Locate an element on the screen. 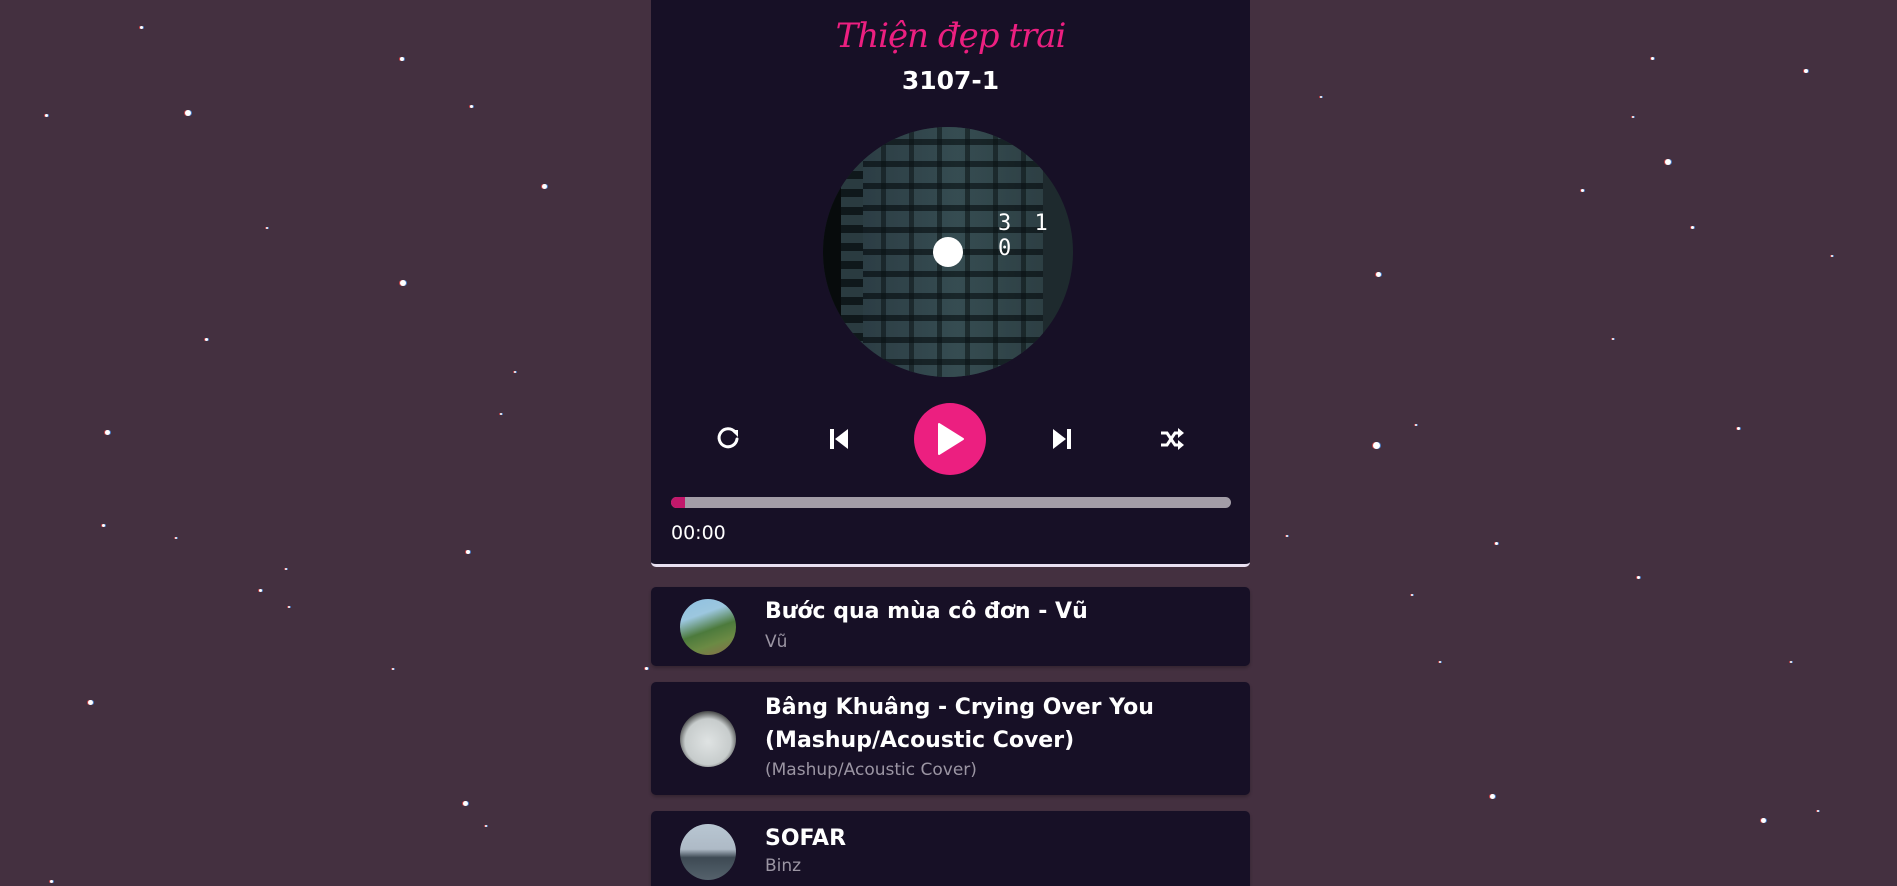 The image size is (1897, 886). playlist-item: SOFAR Binz is located at coordinates (950, 848).